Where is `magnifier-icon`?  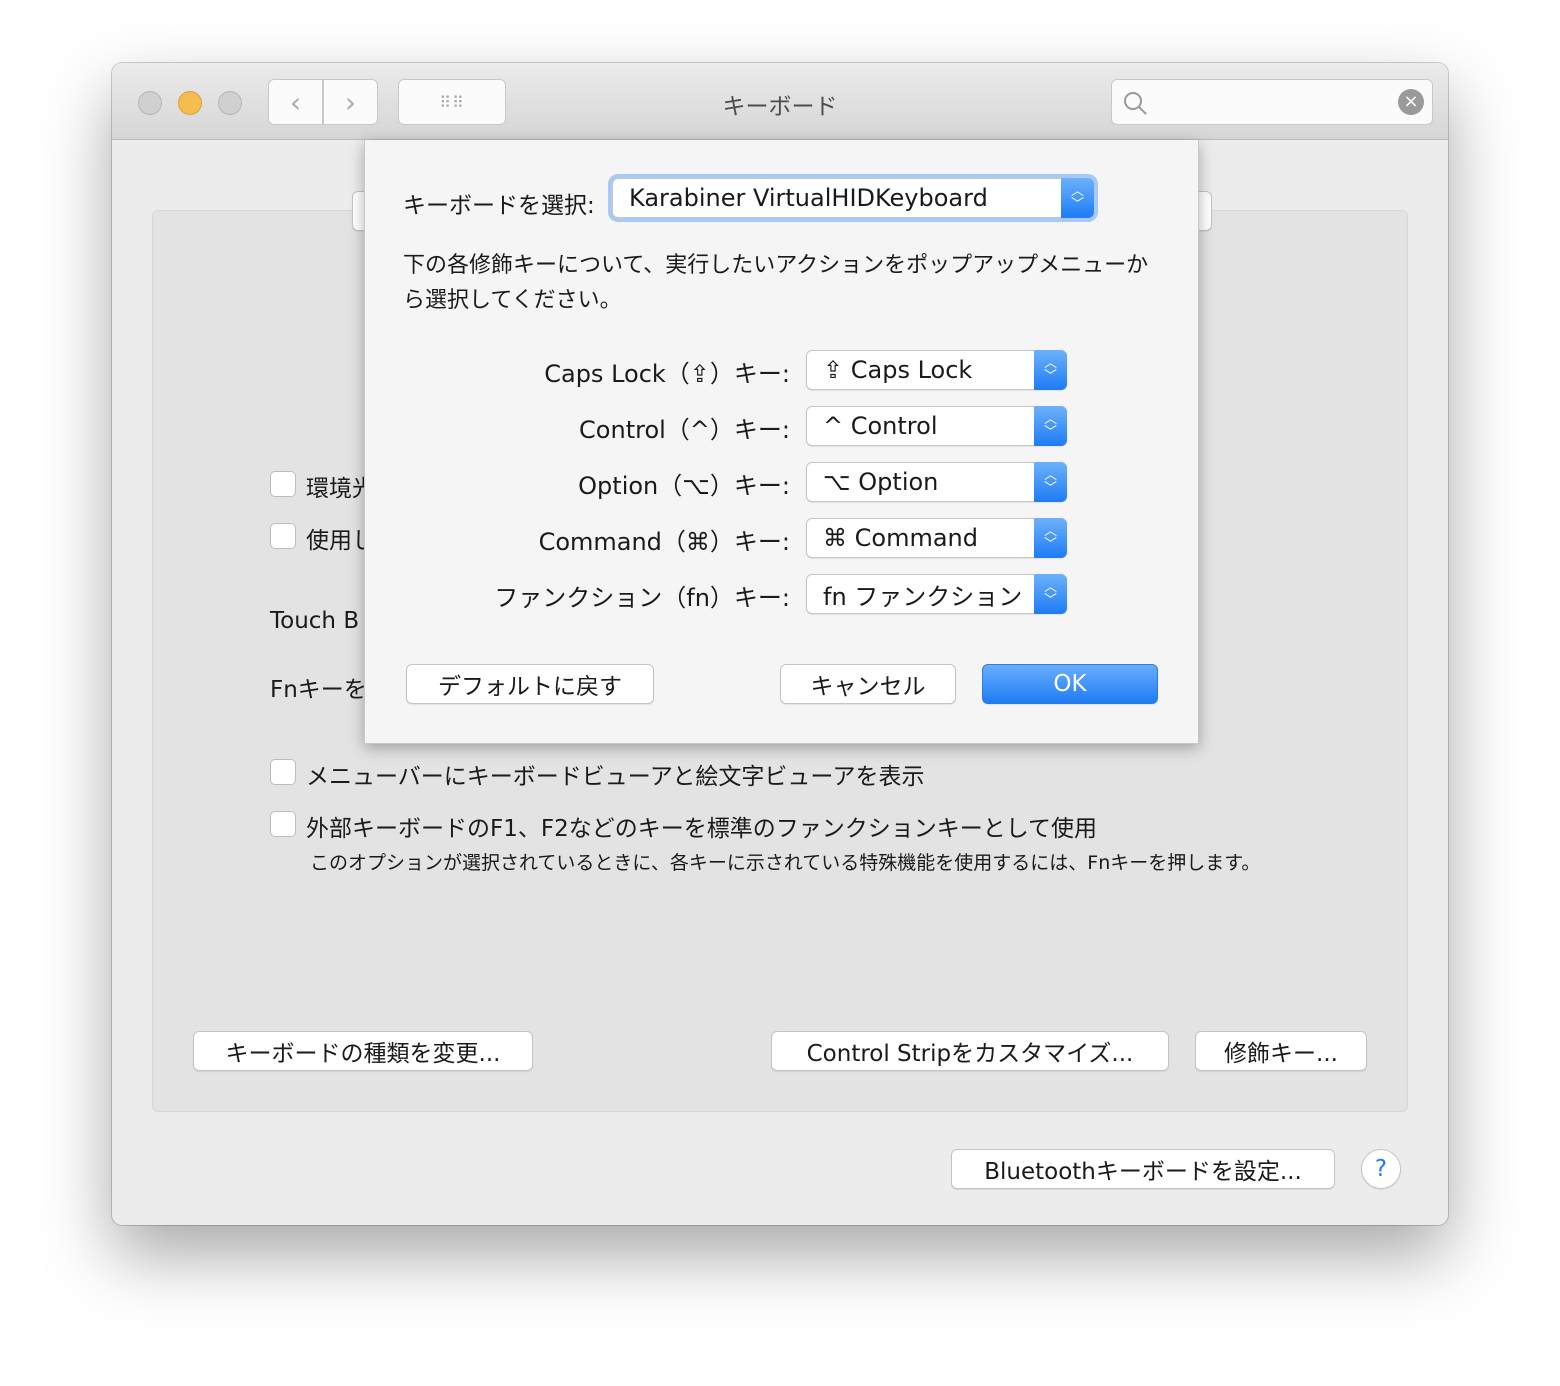
magnifier-icon is located at coordinates (1135, 103).